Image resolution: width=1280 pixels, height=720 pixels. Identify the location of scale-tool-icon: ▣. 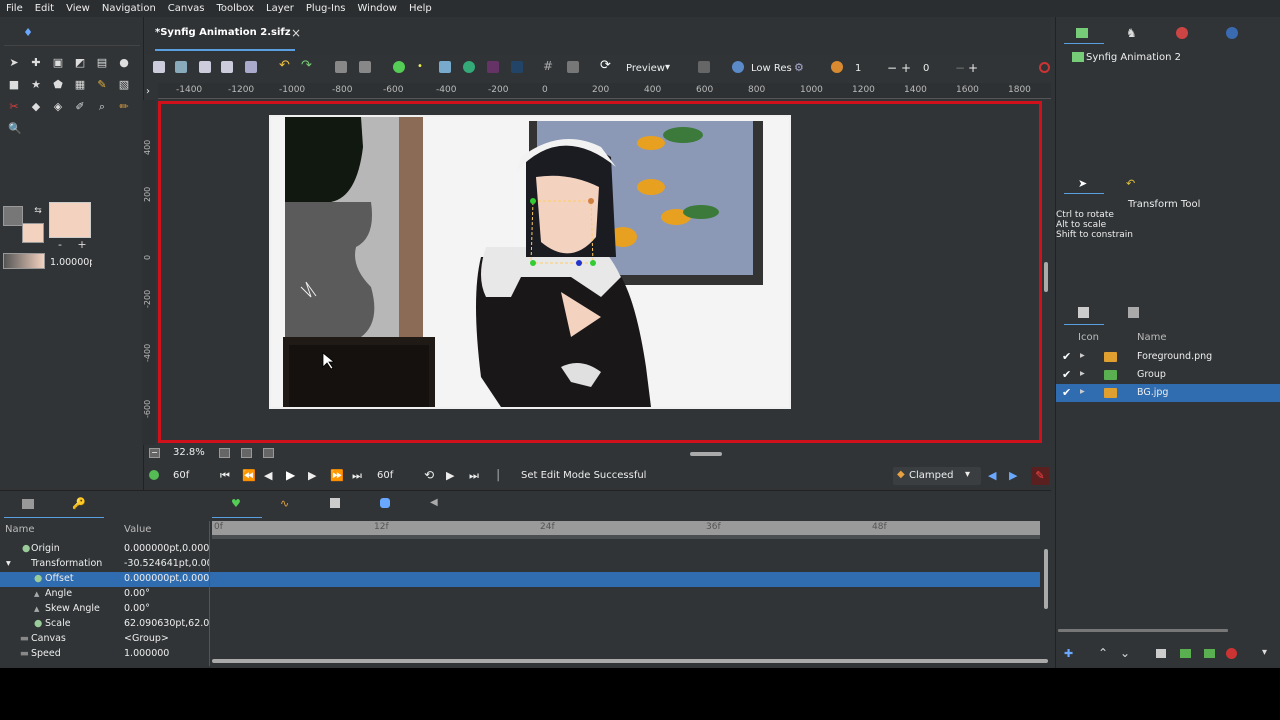
(58, 63).